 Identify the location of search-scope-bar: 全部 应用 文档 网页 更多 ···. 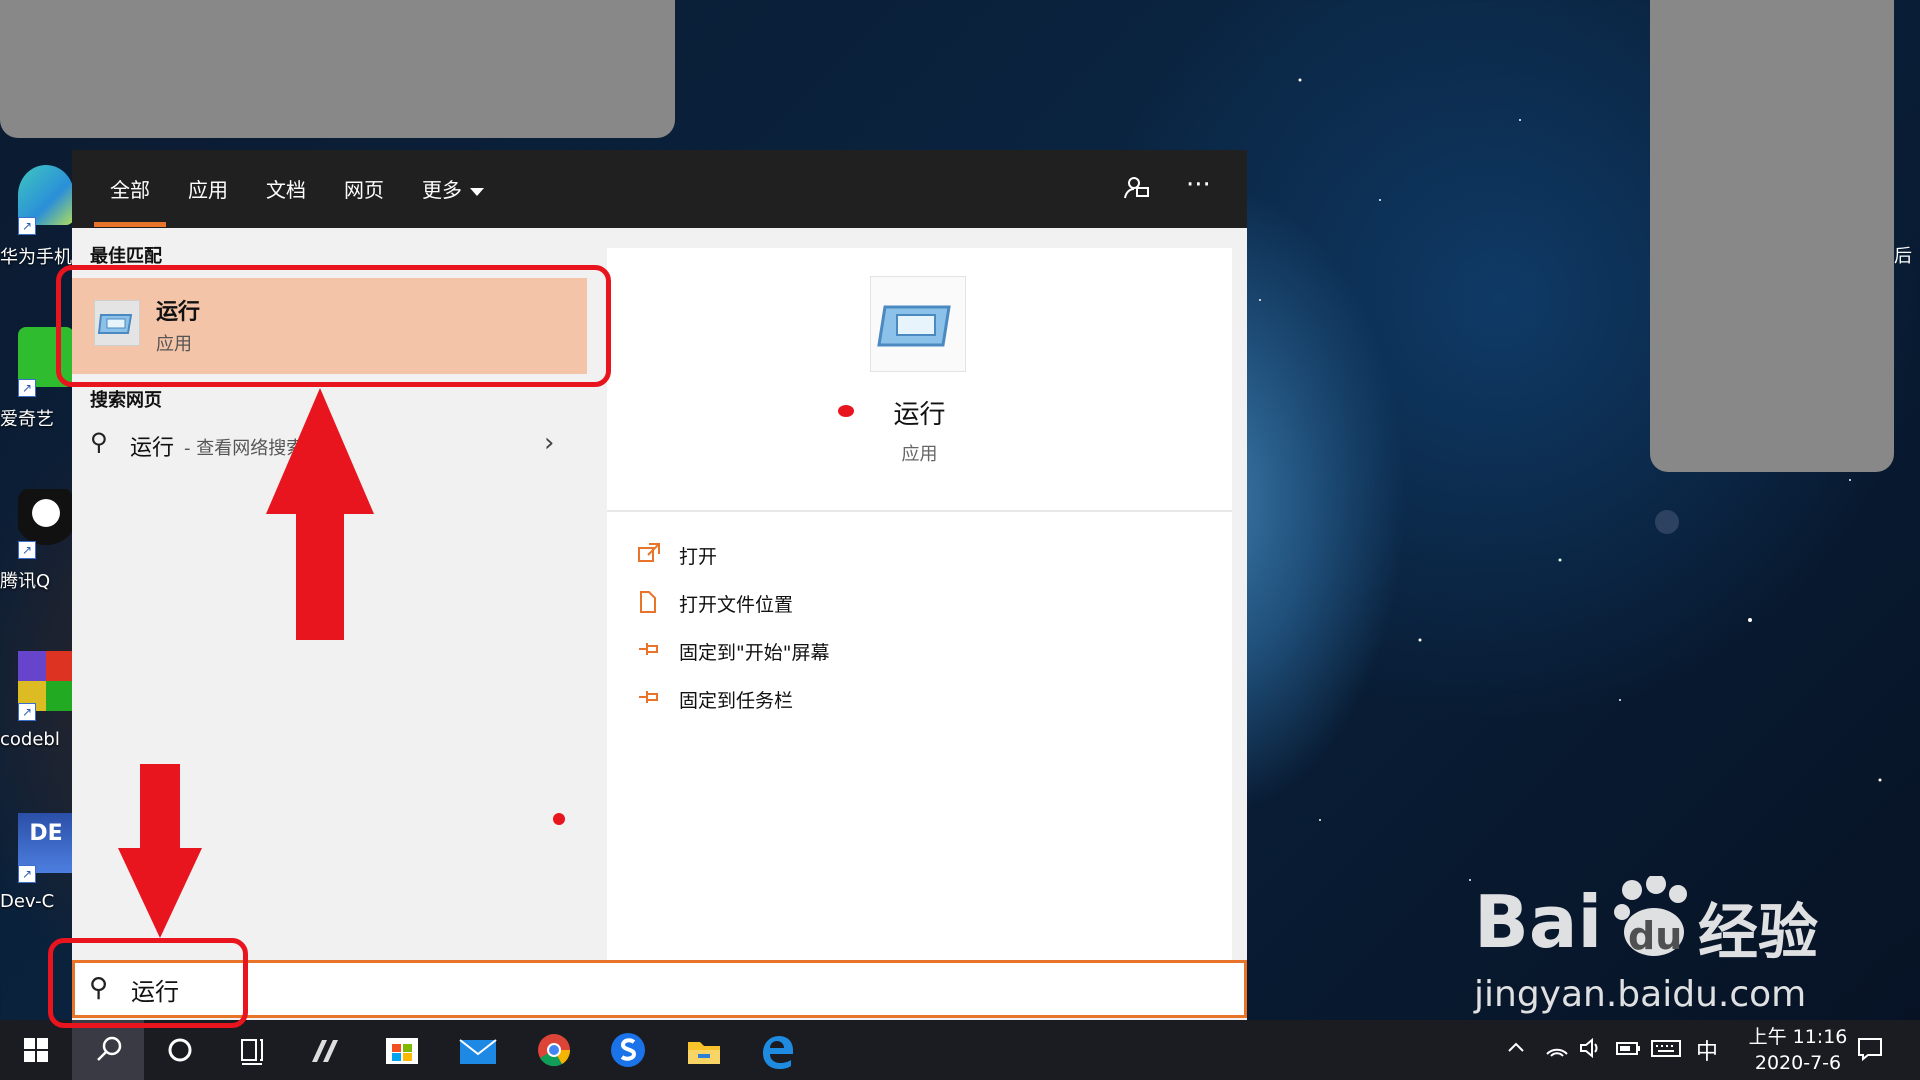
(659, 189).